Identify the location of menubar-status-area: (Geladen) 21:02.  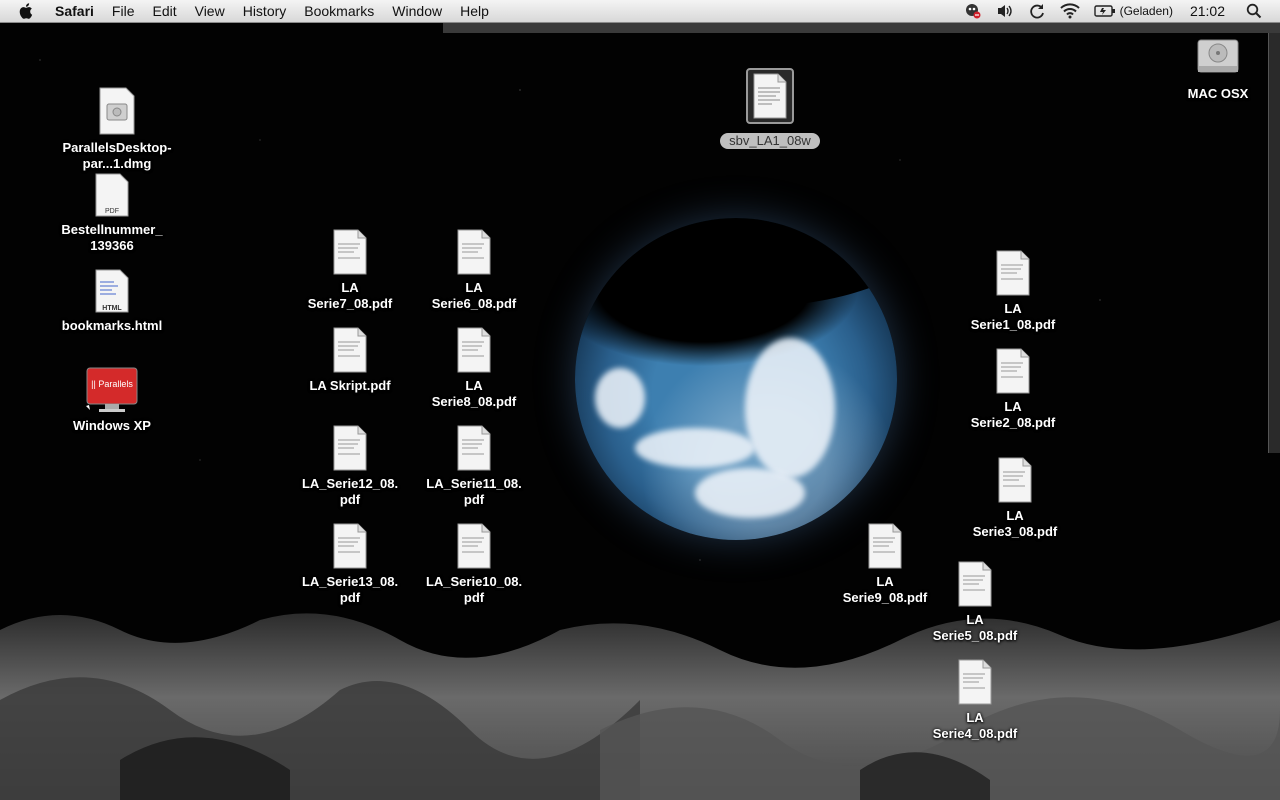
(1118, 11).